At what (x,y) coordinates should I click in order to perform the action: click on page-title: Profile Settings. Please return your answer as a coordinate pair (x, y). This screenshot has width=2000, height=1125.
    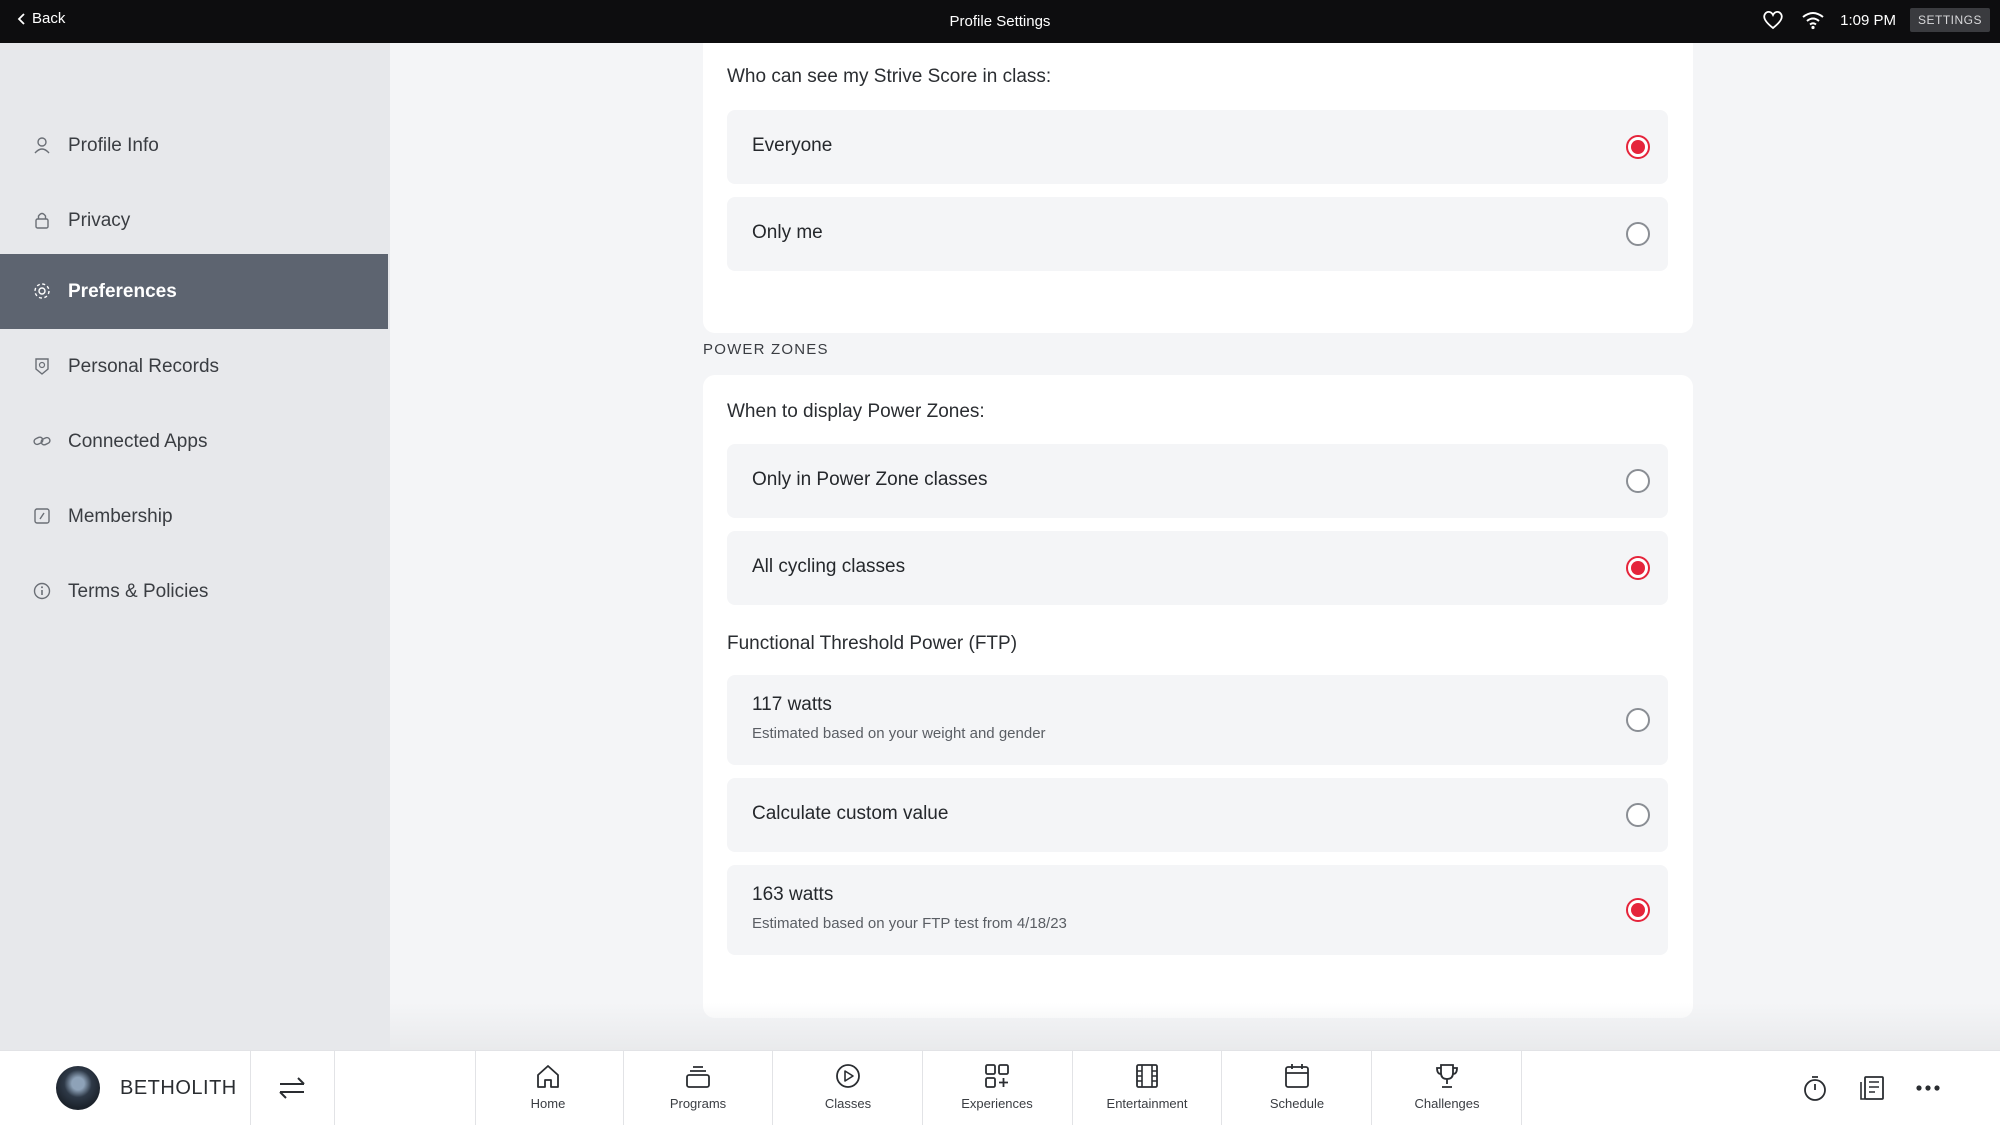
    Looking at the image, I should click on (1000, 21).